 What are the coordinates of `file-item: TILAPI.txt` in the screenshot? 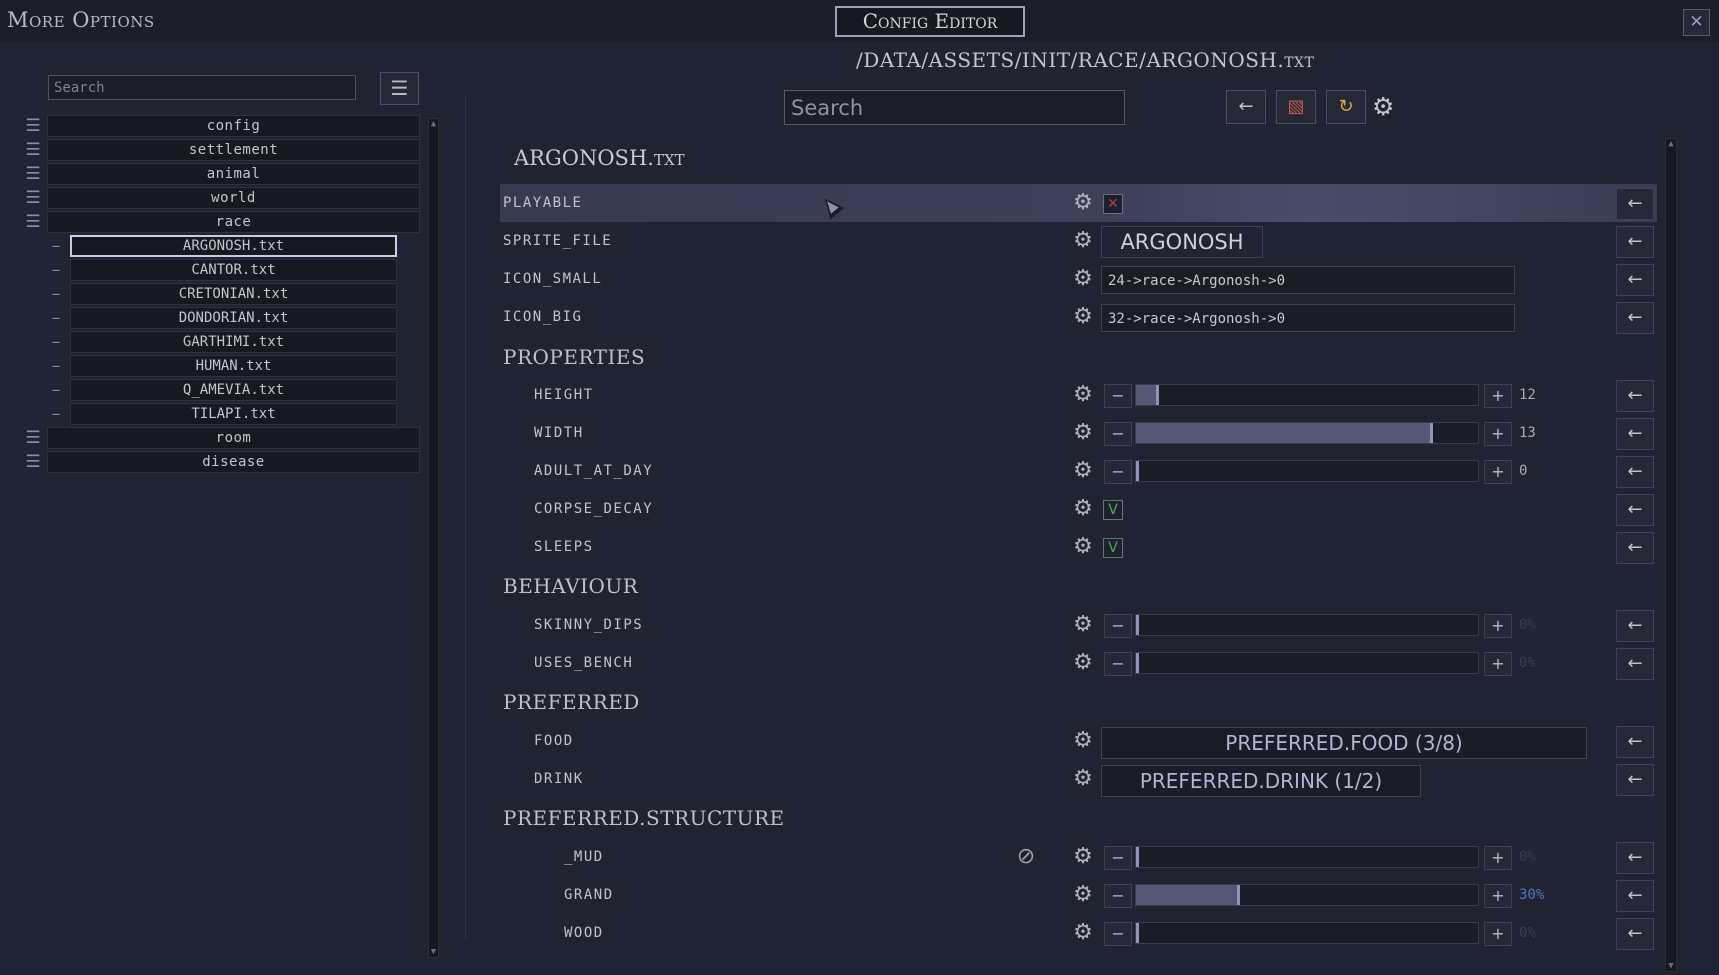 It's located at (233, 414).